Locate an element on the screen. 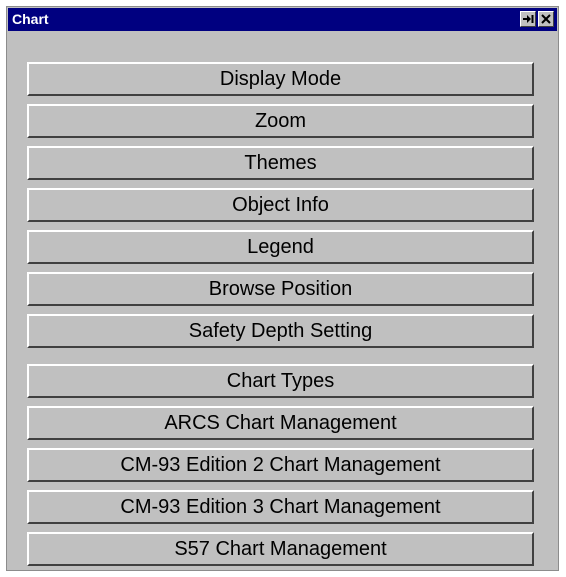 The image size is (566, 577). chart-types-button: Chart Types is located at coordinates (280, 381).